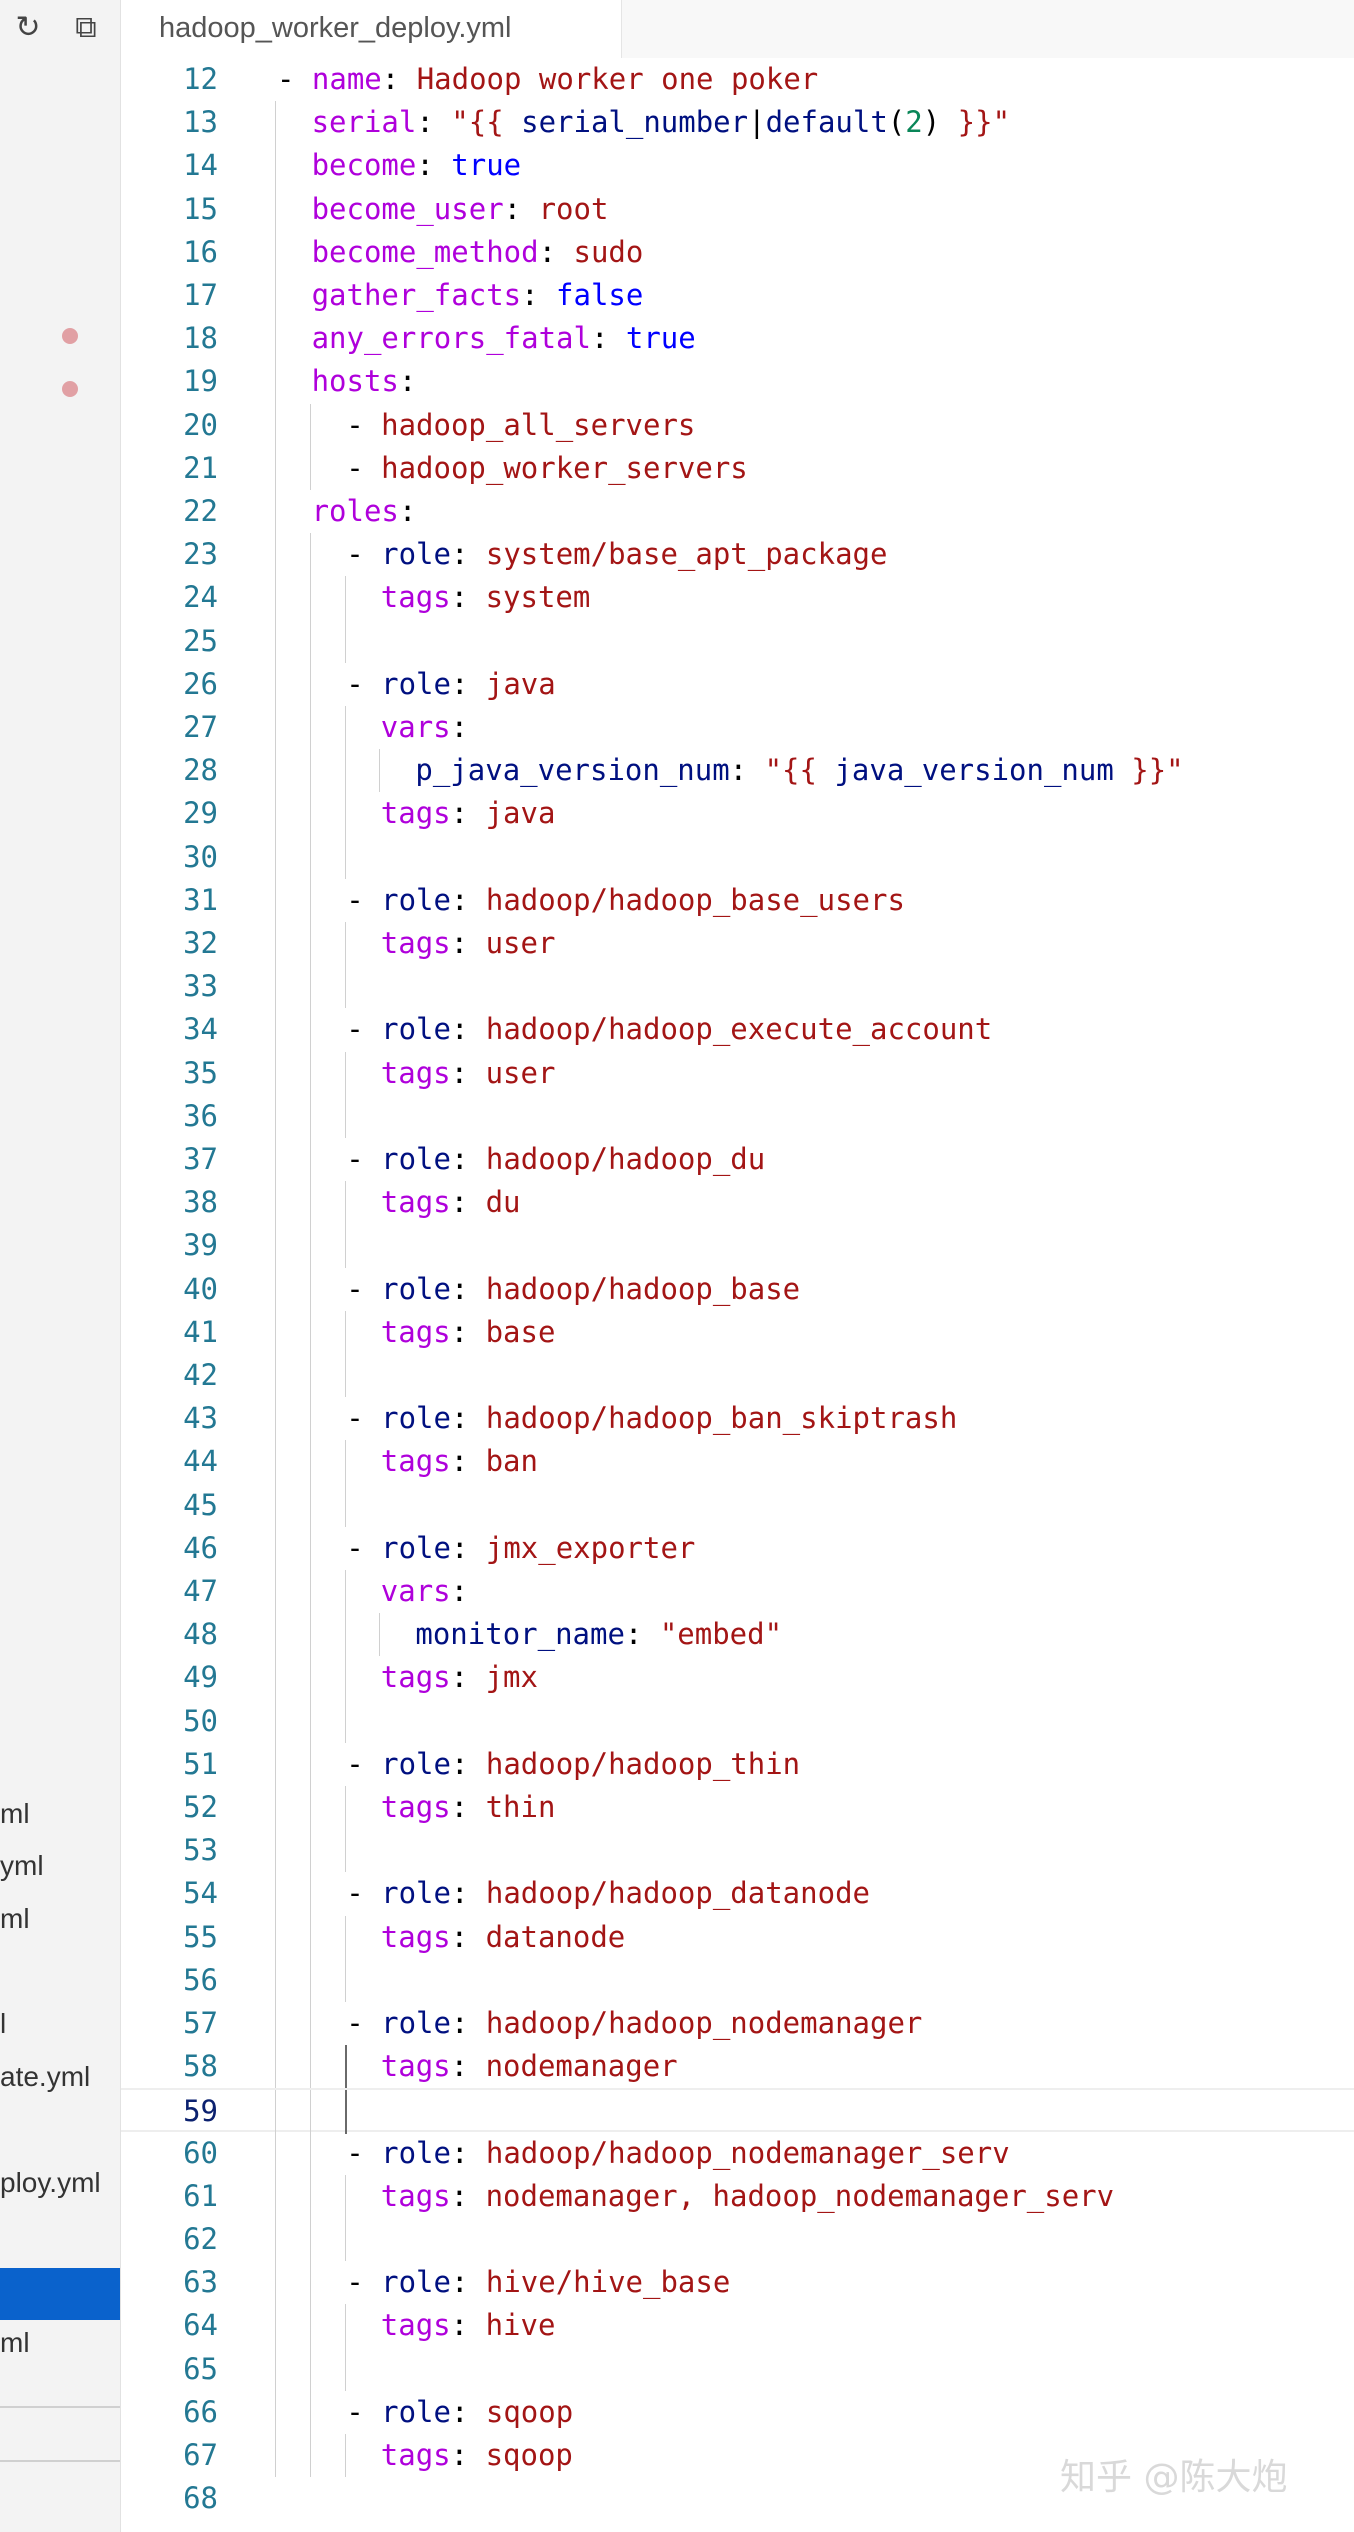 The height and width of the screenshot is (2532, 1354). I want to click on code-line: 59, so click(737, 2111).